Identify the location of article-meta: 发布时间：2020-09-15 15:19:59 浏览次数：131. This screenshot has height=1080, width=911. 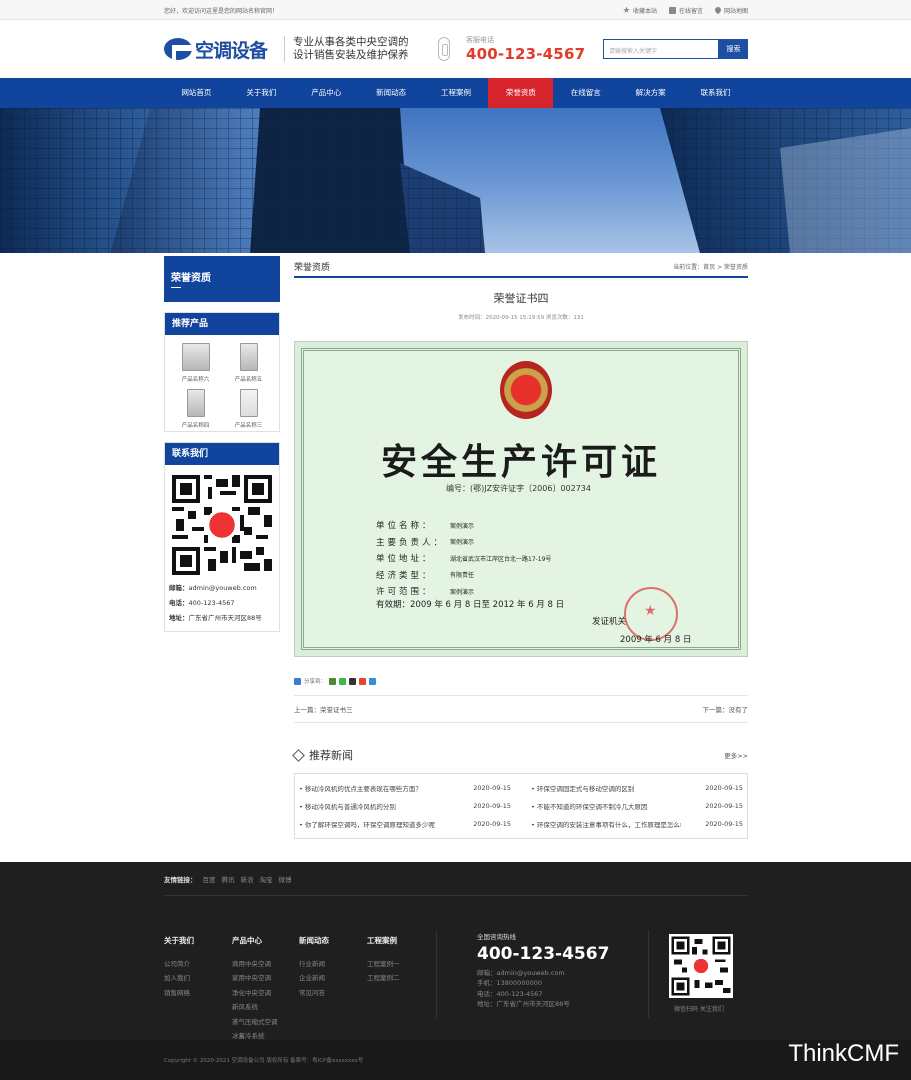
(521, 318).